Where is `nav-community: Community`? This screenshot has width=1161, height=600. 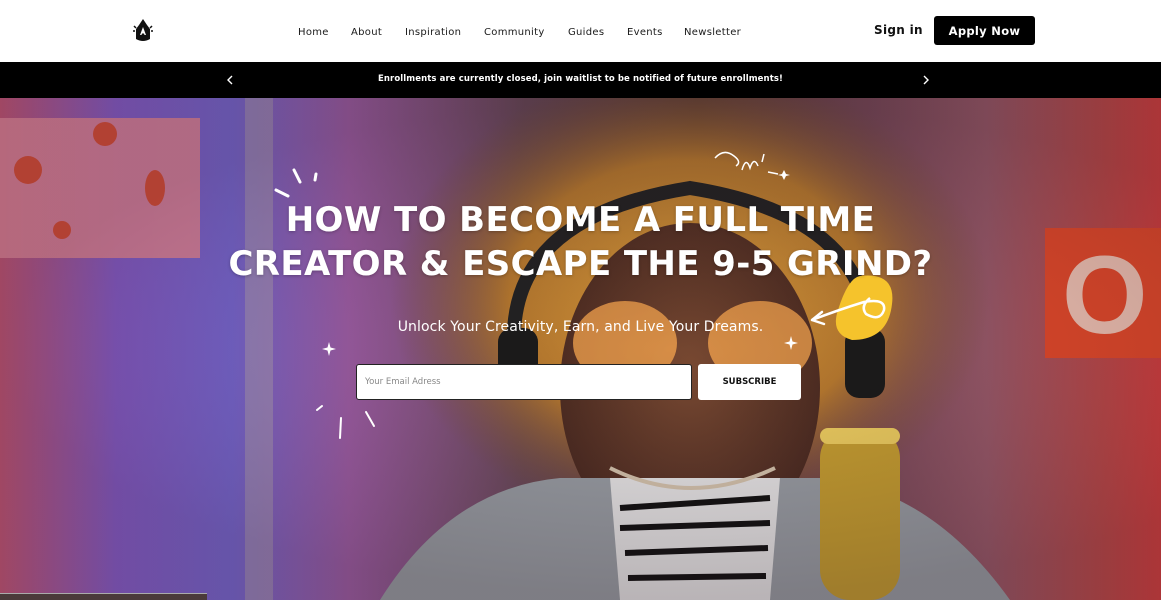
nav-community: Community is located at coordinates (514, 32).